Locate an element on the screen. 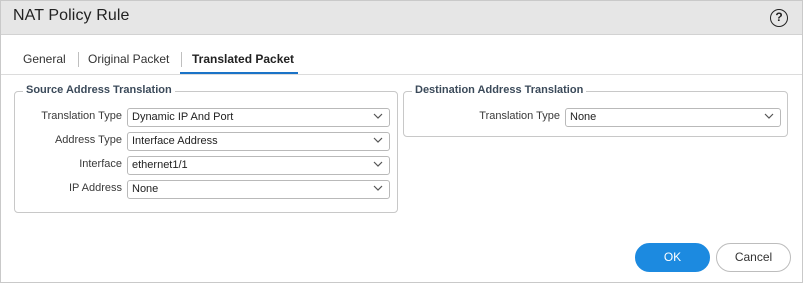 This screenshot has width=803, height=283. source-translation-type-label: Translation Type is located at coordinates (81, 116).